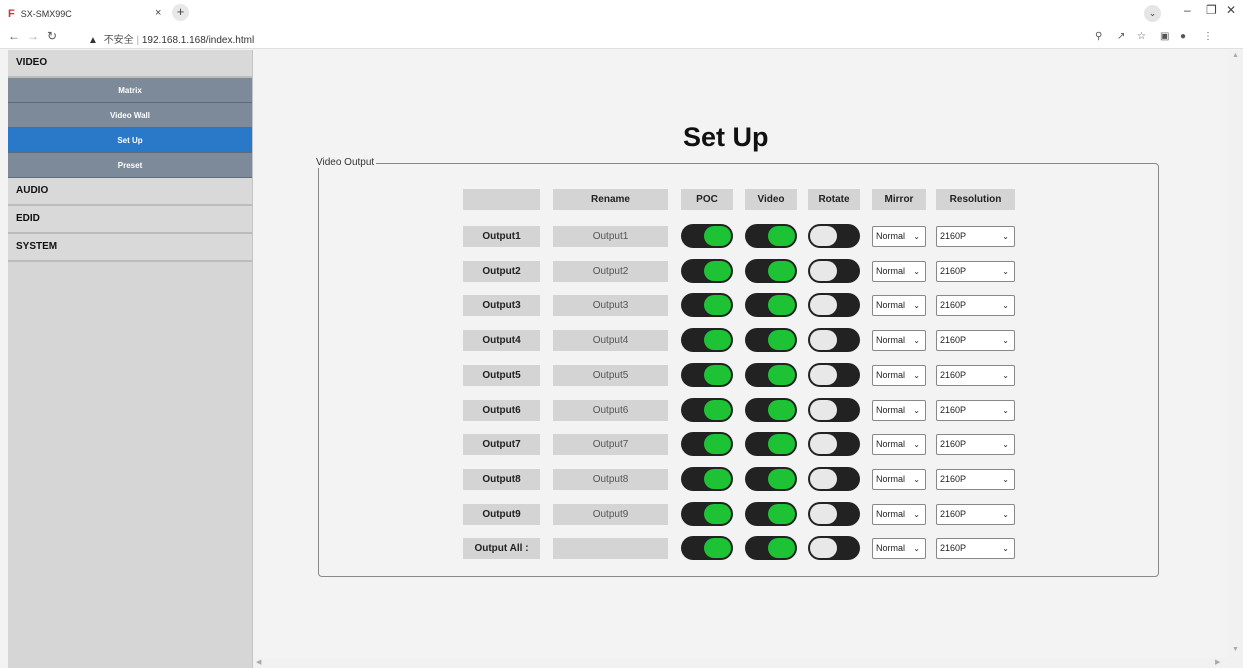  Describe the element at coordinates (33, 36) in the screenshot. I see `forward-arrow-icon: →` at that location.